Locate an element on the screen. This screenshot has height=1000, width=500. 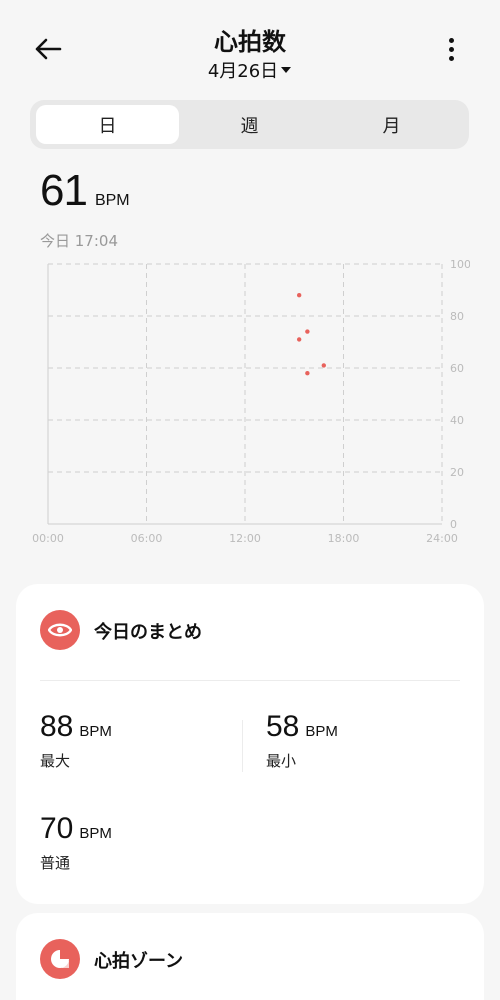
x-tick-label: 06:00 is located at coordinates (147, 538).